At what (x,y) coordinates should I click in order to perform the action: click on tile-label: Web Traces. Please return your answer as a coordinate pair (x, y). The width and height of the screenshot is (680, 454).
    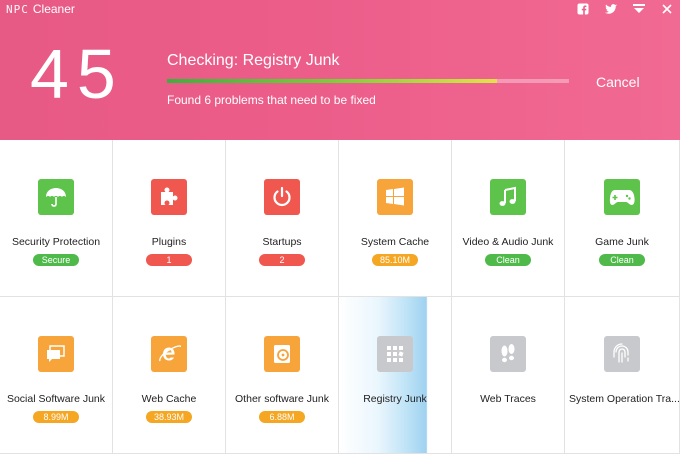
    Looking at the image, I should click on (508, 399).